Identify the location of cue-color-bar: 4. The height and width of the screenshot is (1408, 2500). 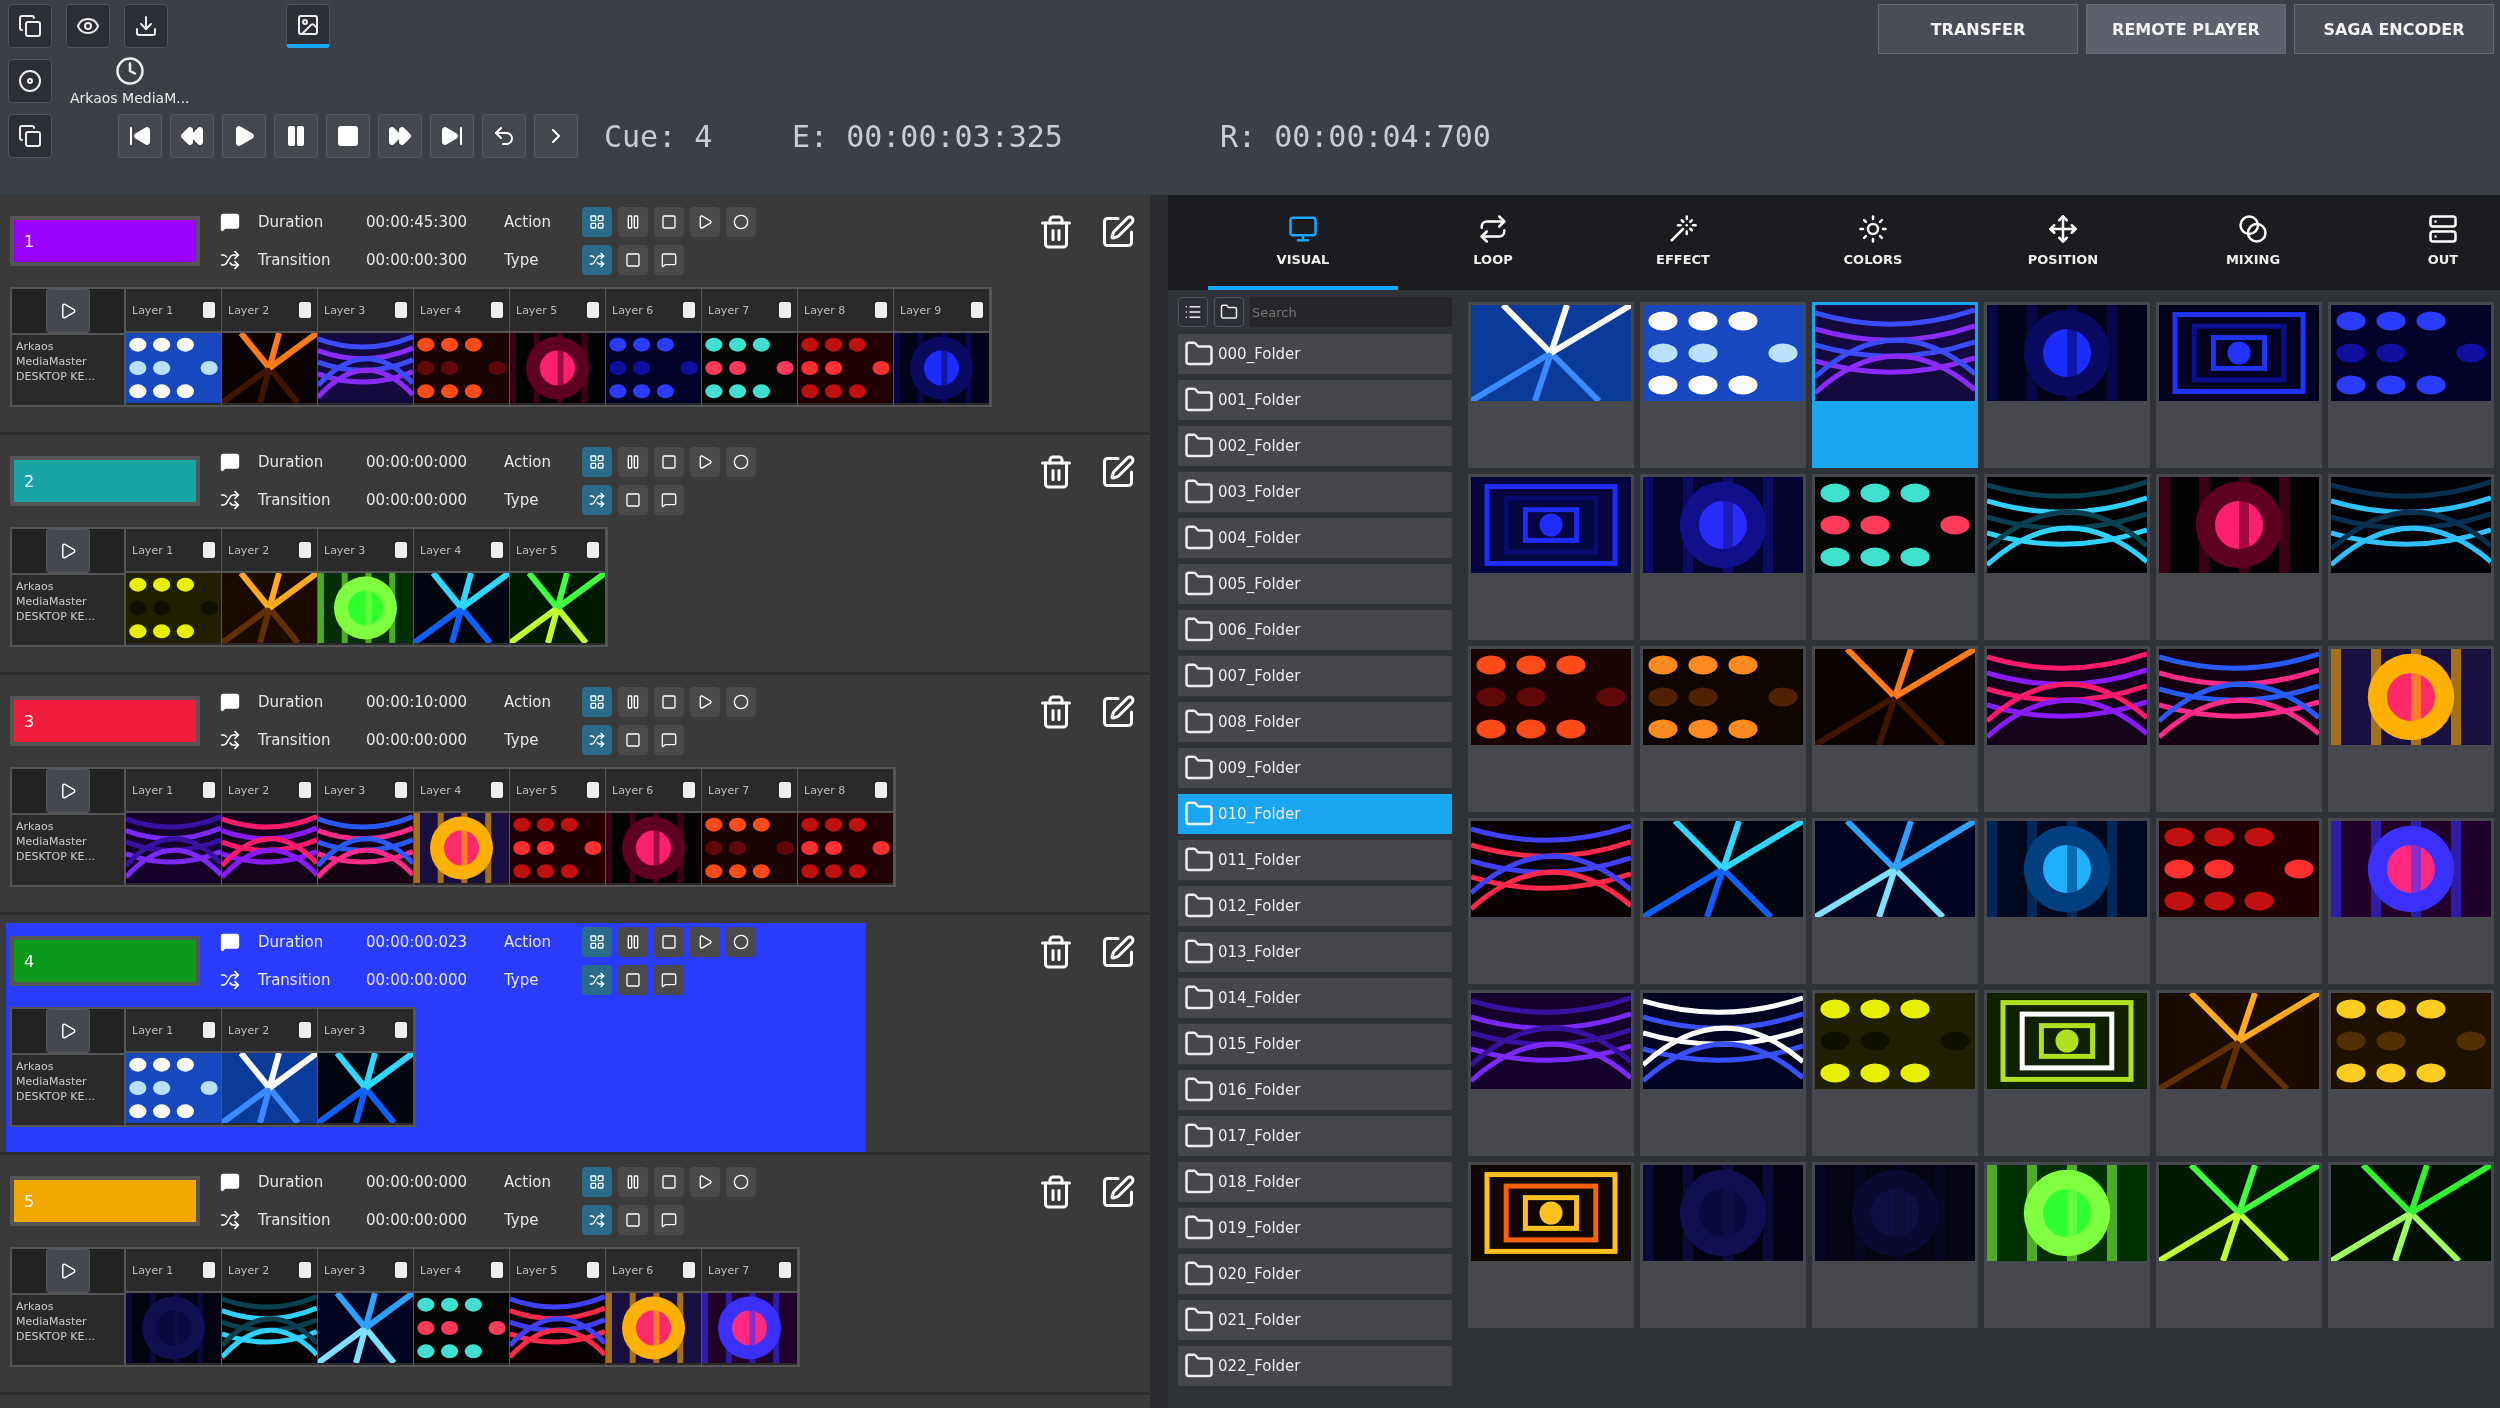
(105, 961).